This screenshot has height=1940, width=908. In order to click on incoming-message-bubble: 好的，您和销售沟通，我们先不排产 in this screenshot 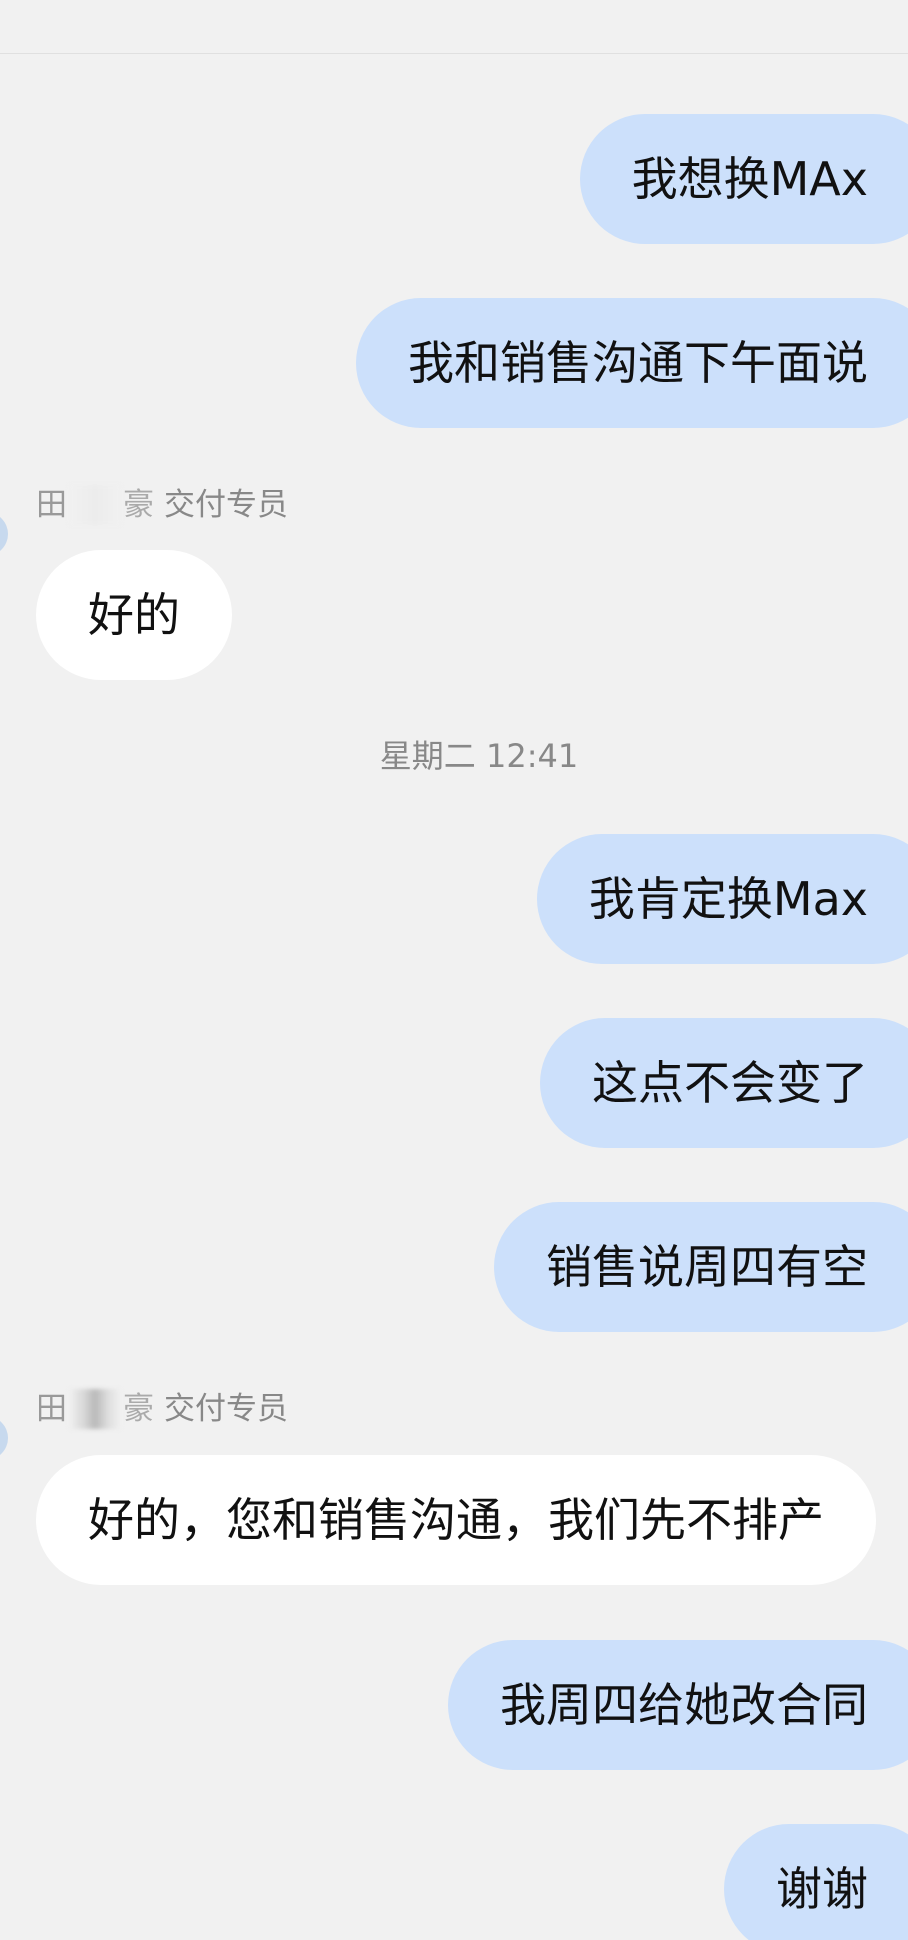, I will do `click(456, 1520)`.